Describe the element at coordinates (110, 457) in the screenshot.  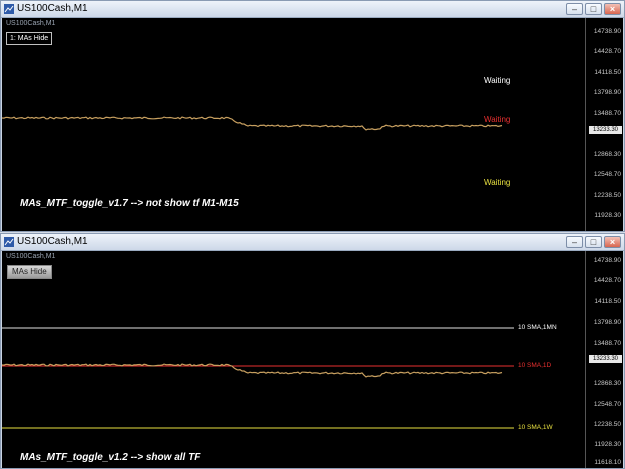
I see `caption-text: MAs_MTF_toggle_v1.2 --> show all TF` at that location.